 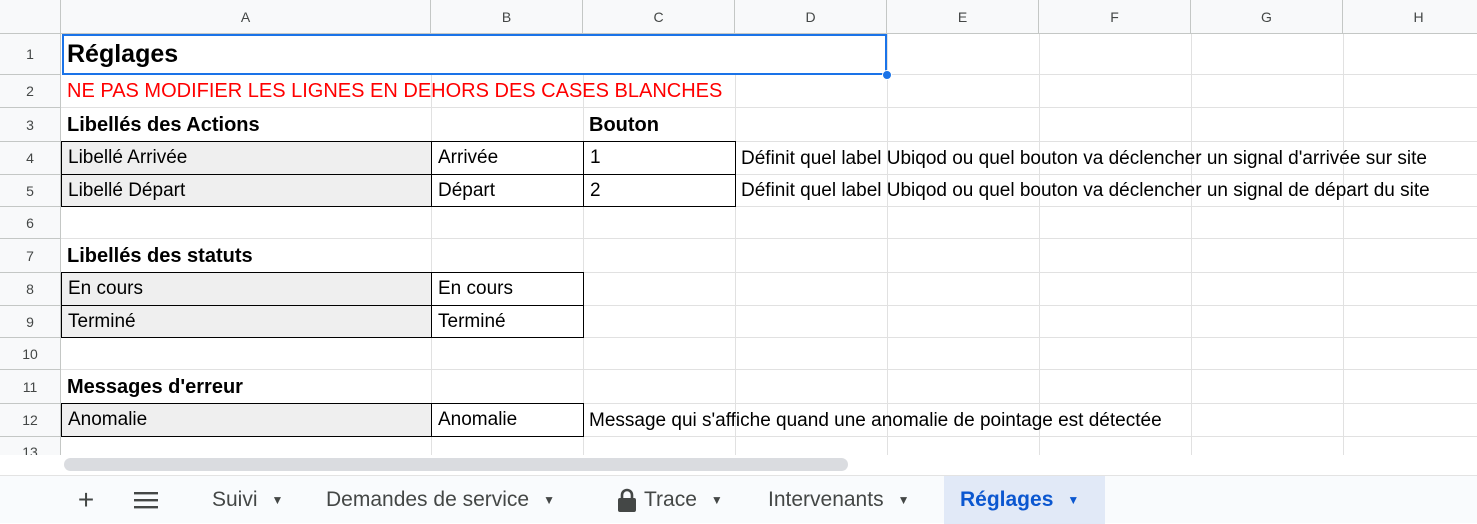 What do you see at coordinates (246, 256) in the screenshot?
I see `cell-a7: Libellés des statuts` at bounding box center [246, 256].